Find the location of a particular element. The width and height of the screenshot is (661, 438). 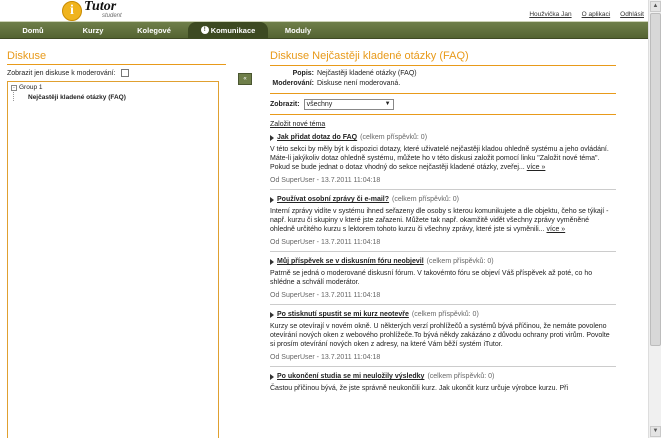

collapse-toggle-icon: - is located at coordinates (14, 87).